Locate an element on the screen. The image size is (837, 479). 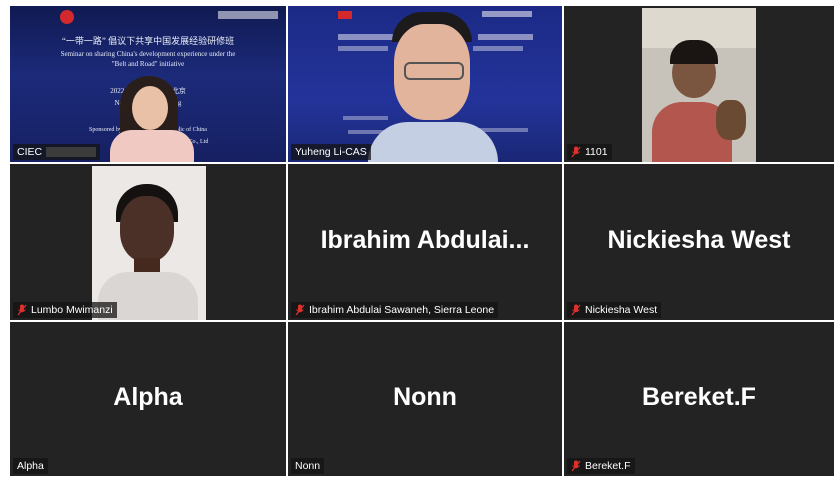
participant-display-name: Alpha is located at coordinates (148, 397).